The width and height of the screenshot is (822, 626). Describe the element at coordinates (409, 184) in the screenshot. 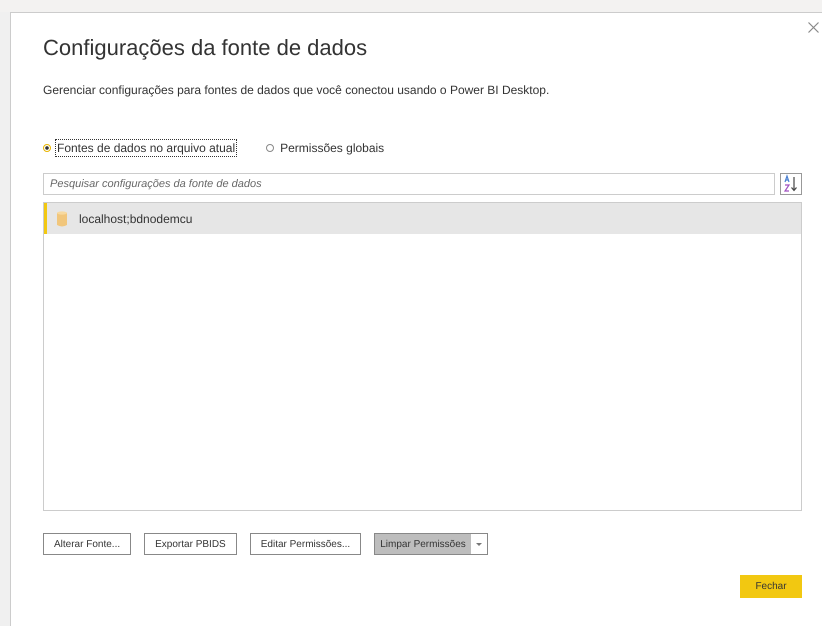

I see `search-field: Pesquisar configurações da fonte de dados` at that location.